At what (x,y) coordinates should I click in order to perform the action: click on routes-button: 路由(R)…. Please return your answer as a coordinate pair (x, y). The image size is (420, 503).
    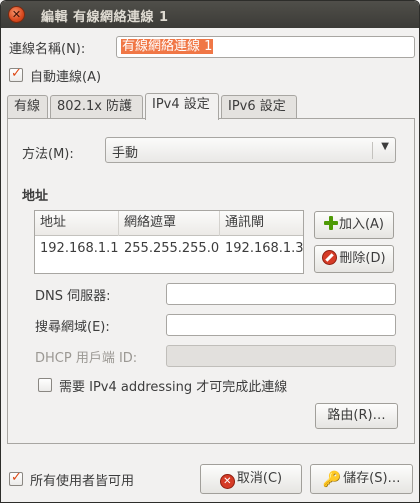
    Looking at the image, I should click on (356, 416).